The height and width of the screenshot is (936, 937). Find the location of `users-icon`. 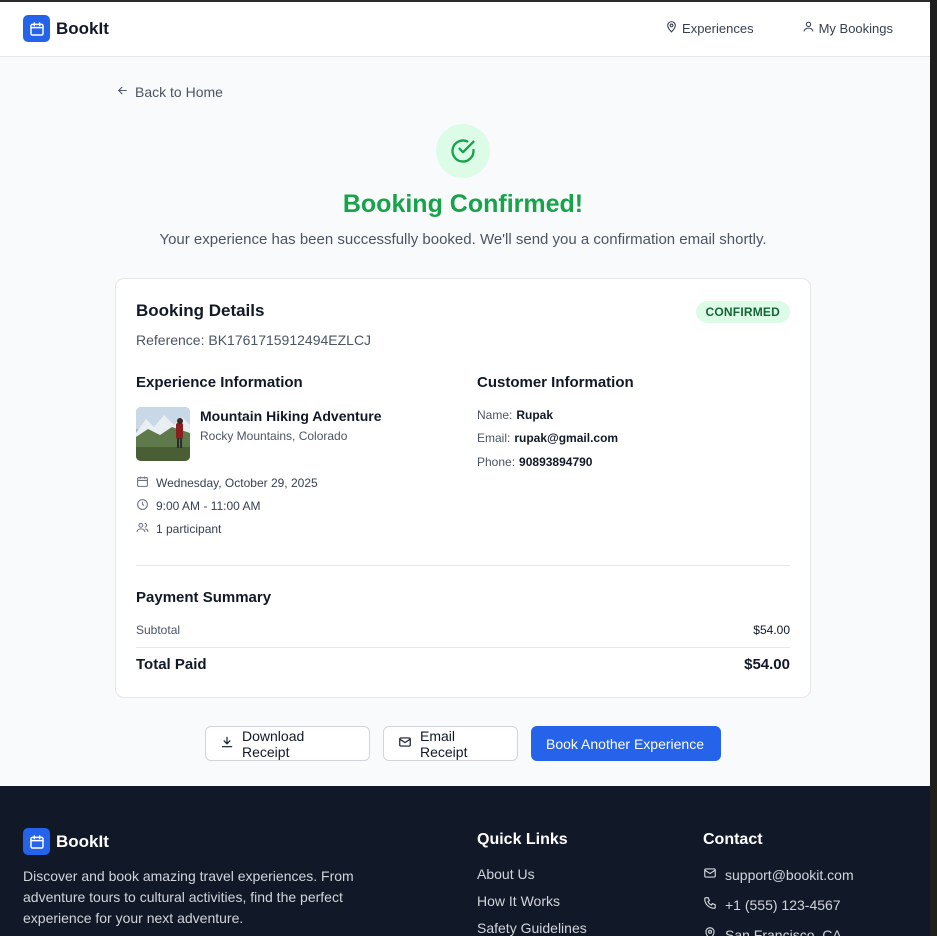

users-icon is located at coordinates (142, 529).